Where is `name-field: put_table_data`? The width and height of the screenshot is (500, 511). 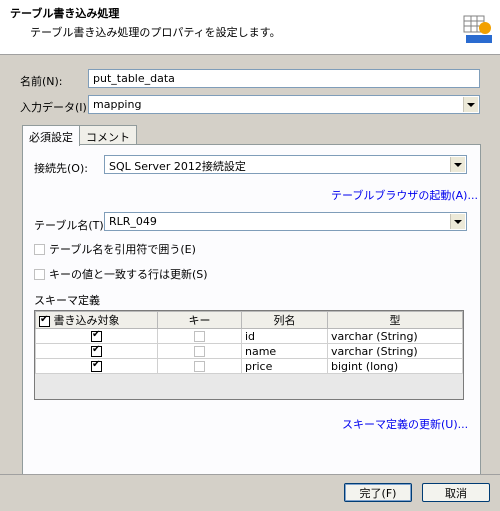 name-field: put_table_data is located at coordinates (284, 78).